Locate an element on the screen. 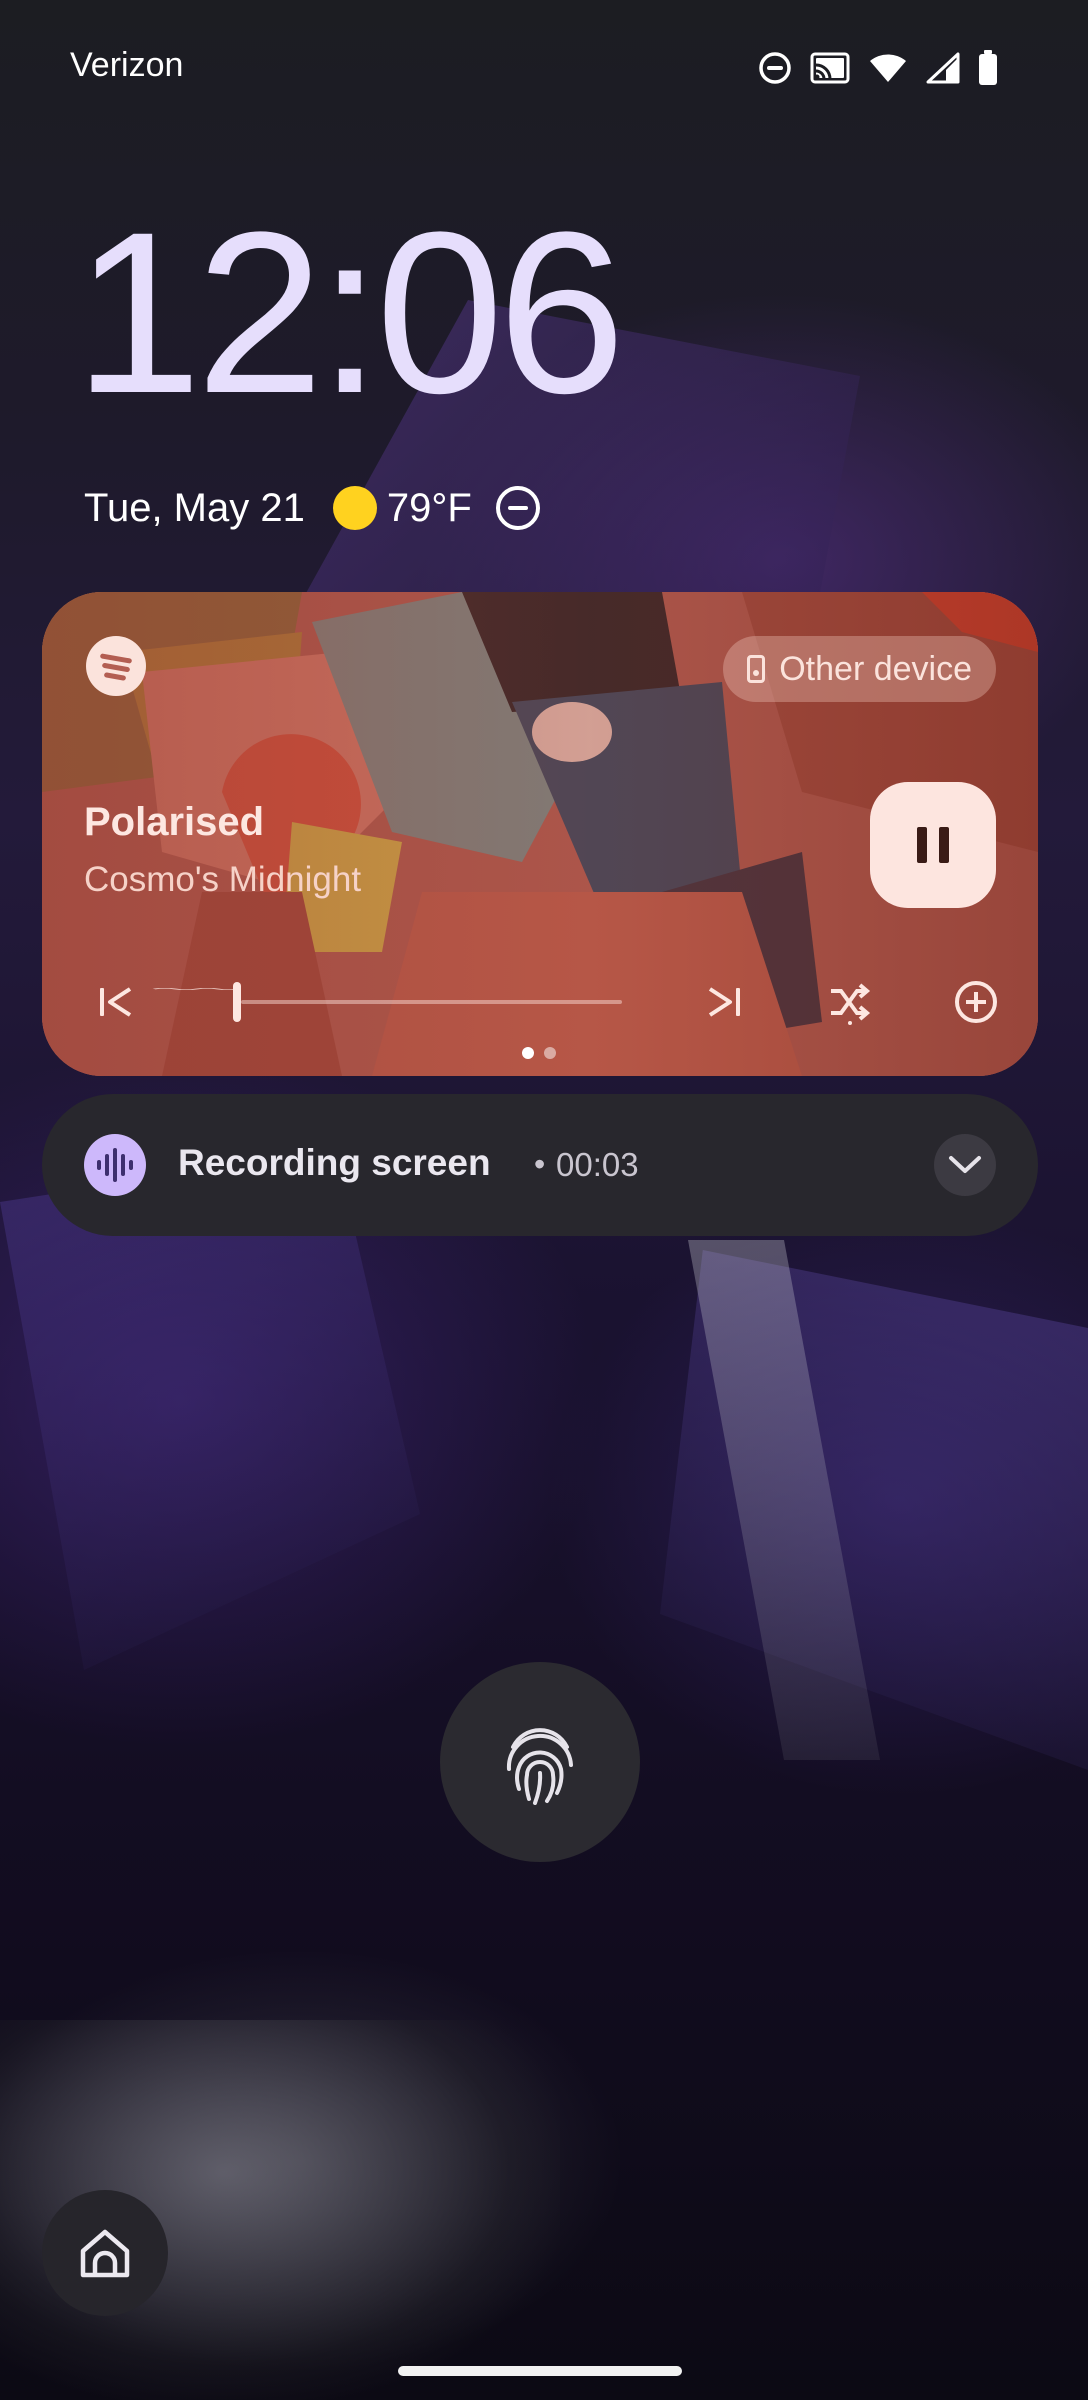 This screenshot has width=1088, height=2400. seek-thumb is located at coordinates (237, 1002).